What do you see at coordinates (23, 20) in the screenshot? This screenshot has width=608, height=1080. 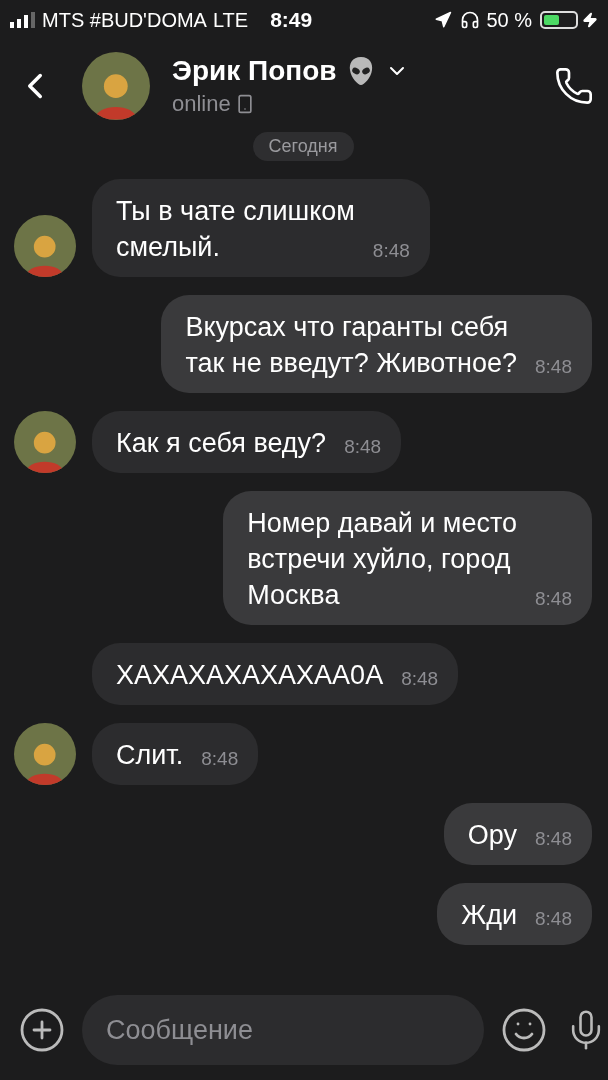 I see `signal-icon` at bounding box center [23, 20].